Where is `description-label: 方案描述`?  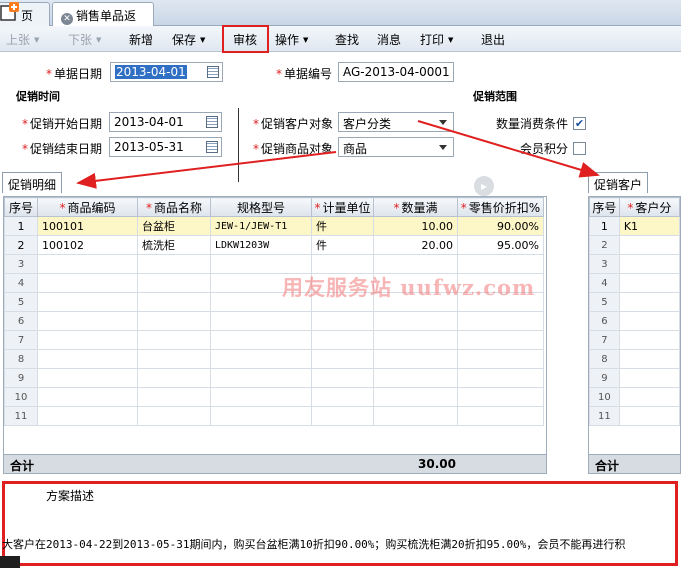 description-label: 方案描述 is located at coordinates (70, 496).